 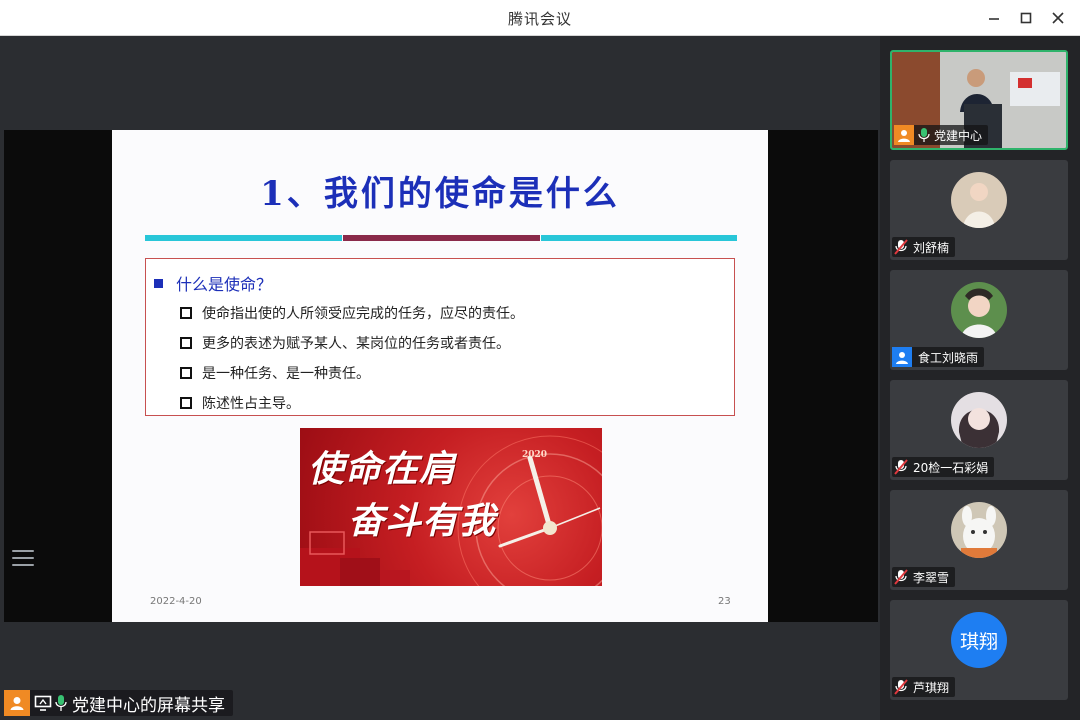 What do you see at coordinates (158, 283) in the screenshot?
I see `filled-square-bullet-icon` at bounding box center [158, 283].